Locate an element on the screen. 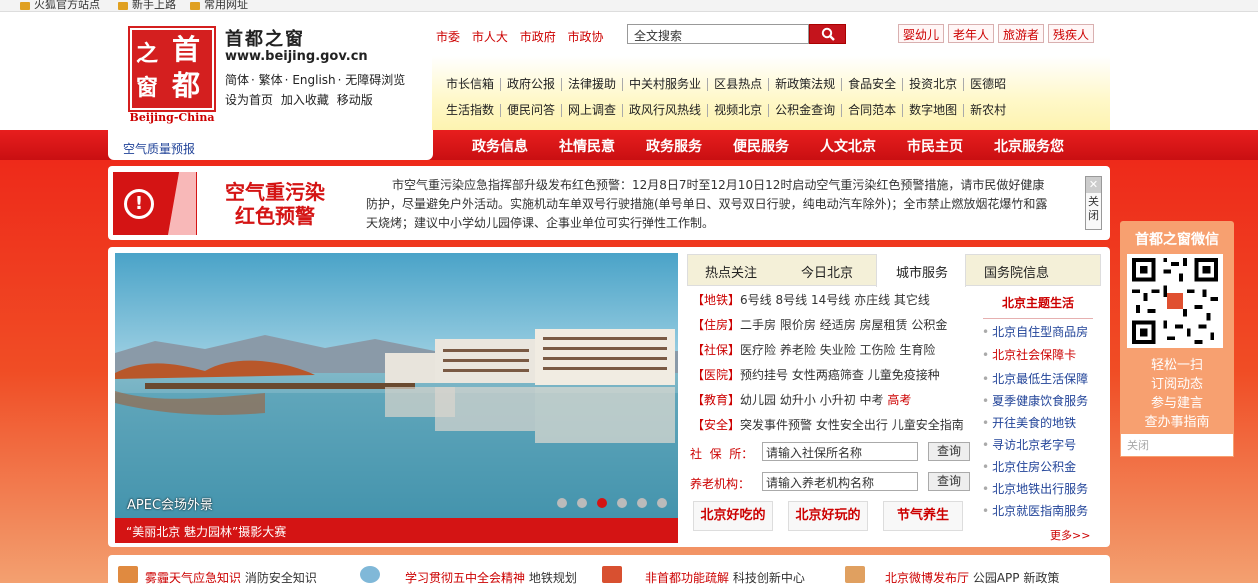  category-link: 公积金 is located at coordinates (929, 325).